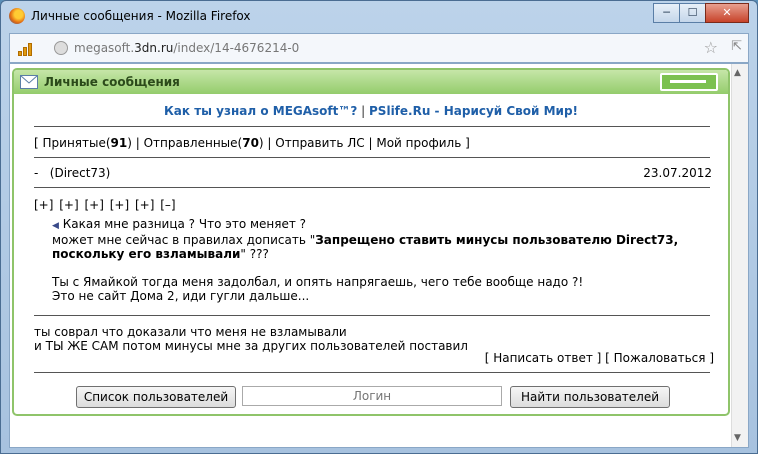 Image resolution: width=758 pixels, height=454 pixels. What do you see at coordinates (260, 111) in the screenshot?
I see `promo-link-megasoft: Как ты узнал о MEGAsoft™?` at bounding box center [260, 111].